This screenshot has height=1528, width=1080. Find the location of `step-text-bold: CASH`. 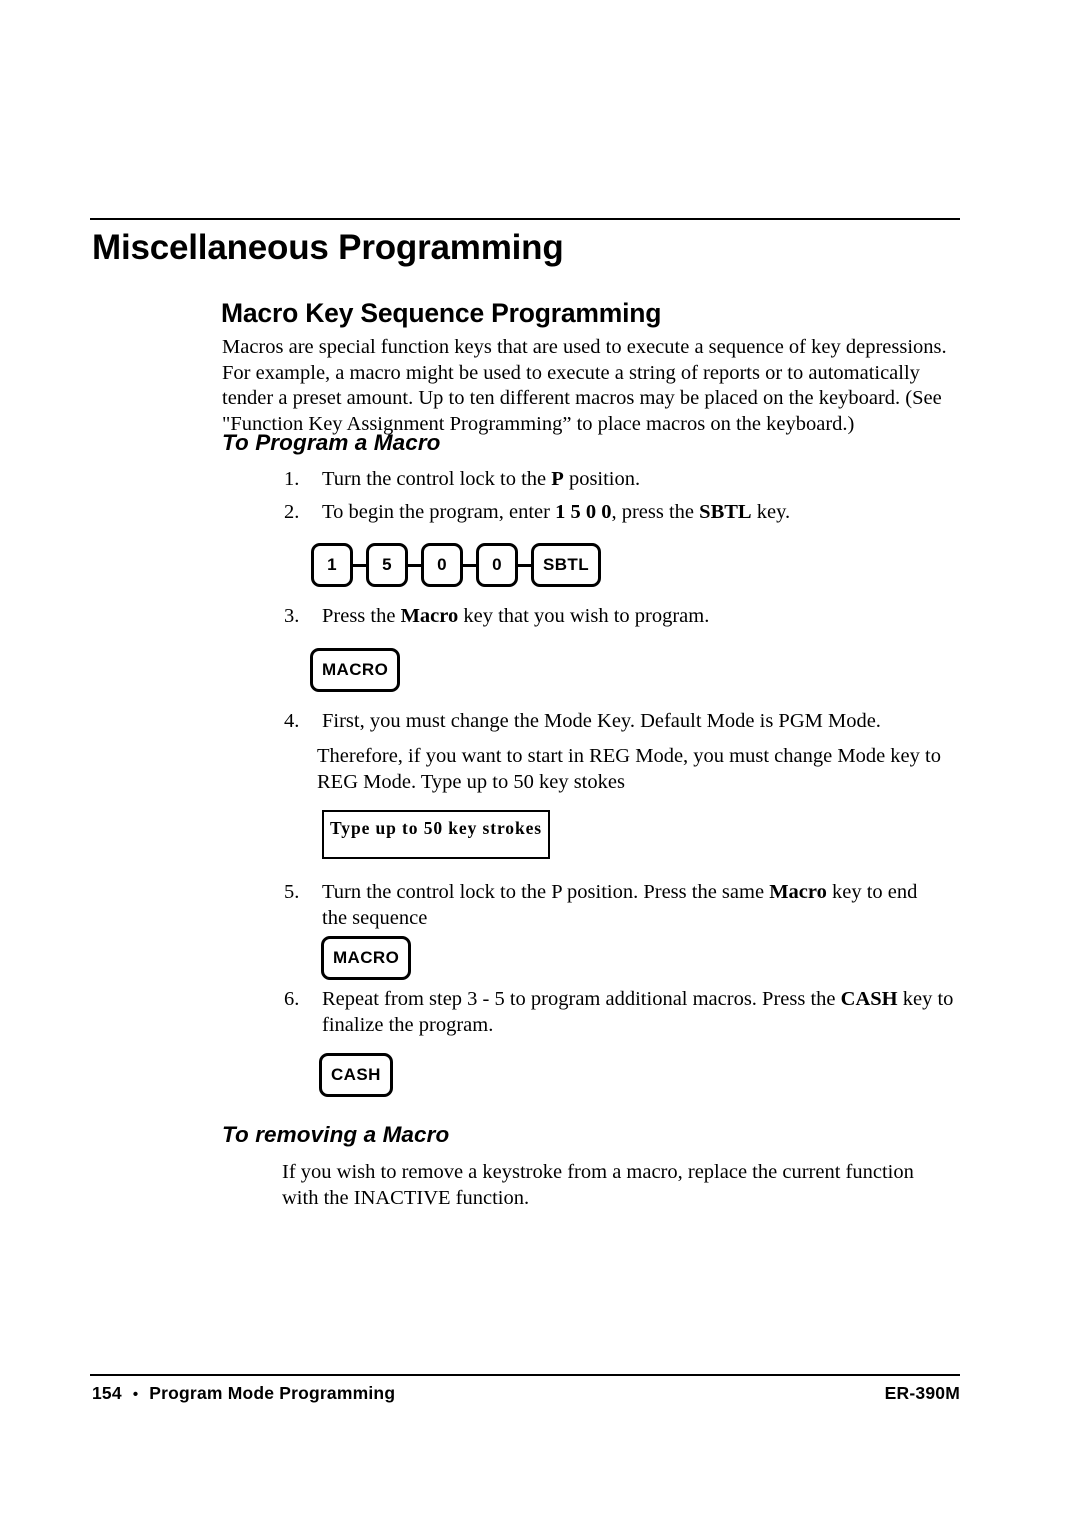

step-text-bold: CASH is located at coordinates (869, 999).